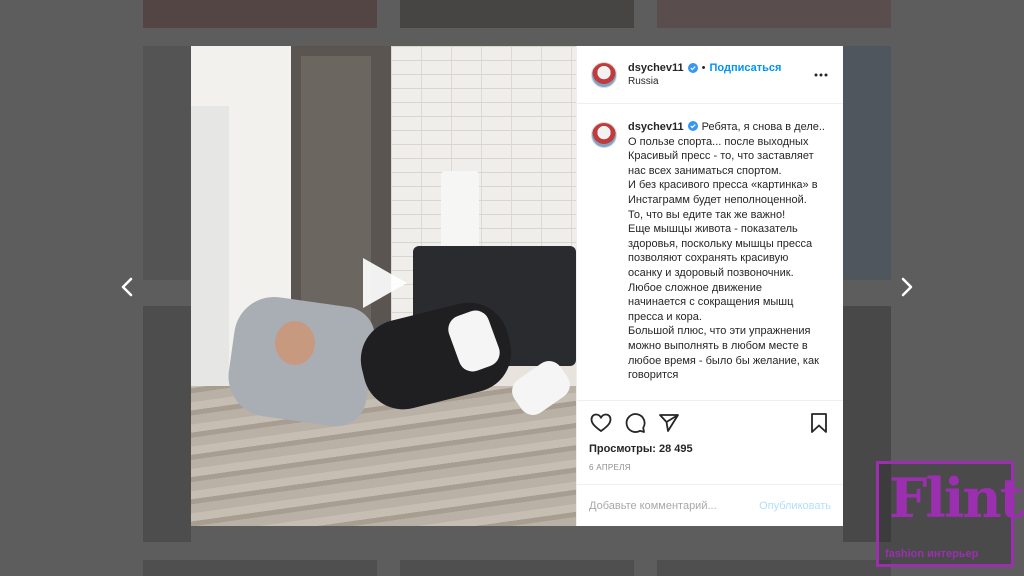 The image size is (1024, 576). What do you see at coordinates (708, 258) in the screenshot?
I see `caption-line: позволяют сохранять красивую` at bounding box center [708, 258].